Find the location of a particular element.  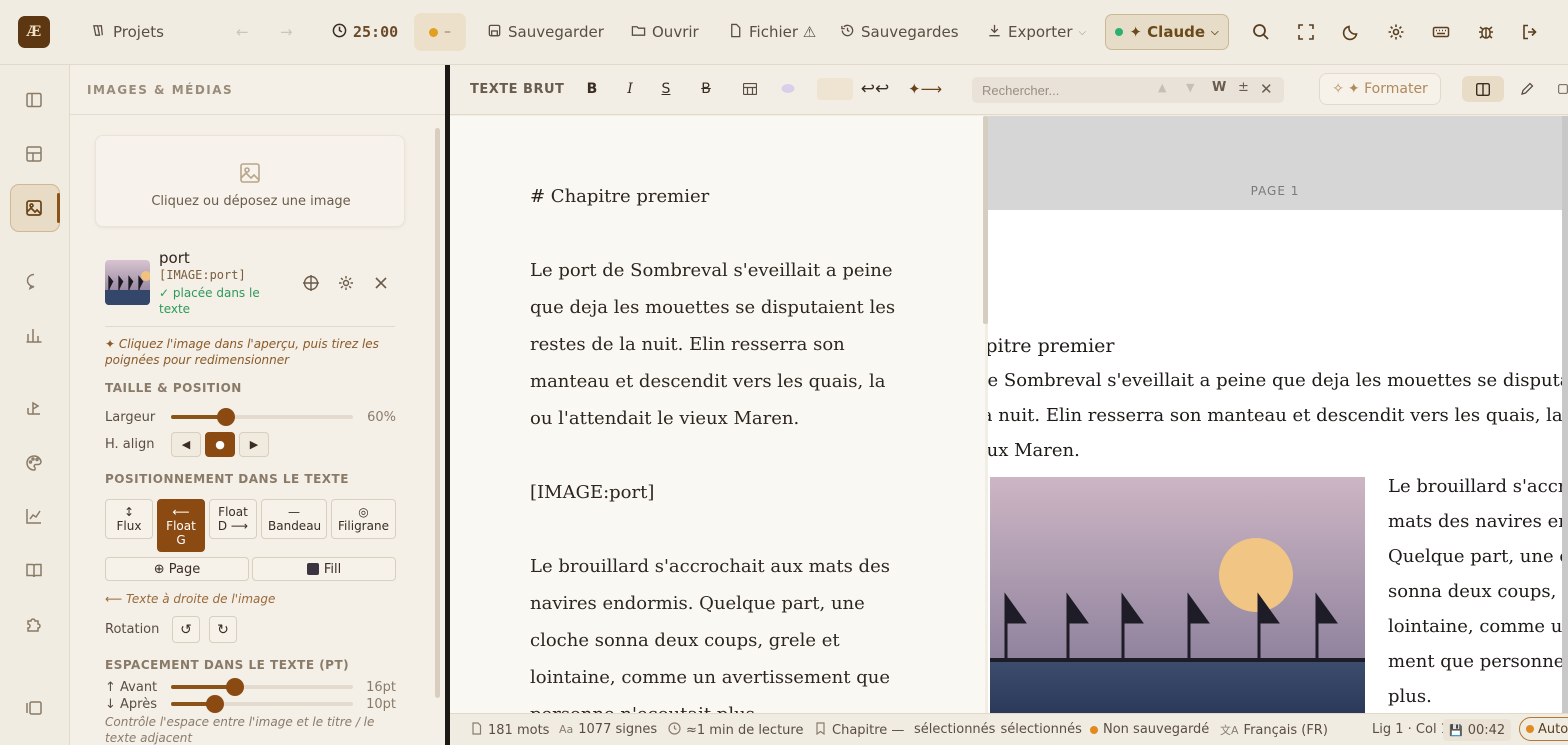

before-value: 16pt is located at coordinates (381, 687).